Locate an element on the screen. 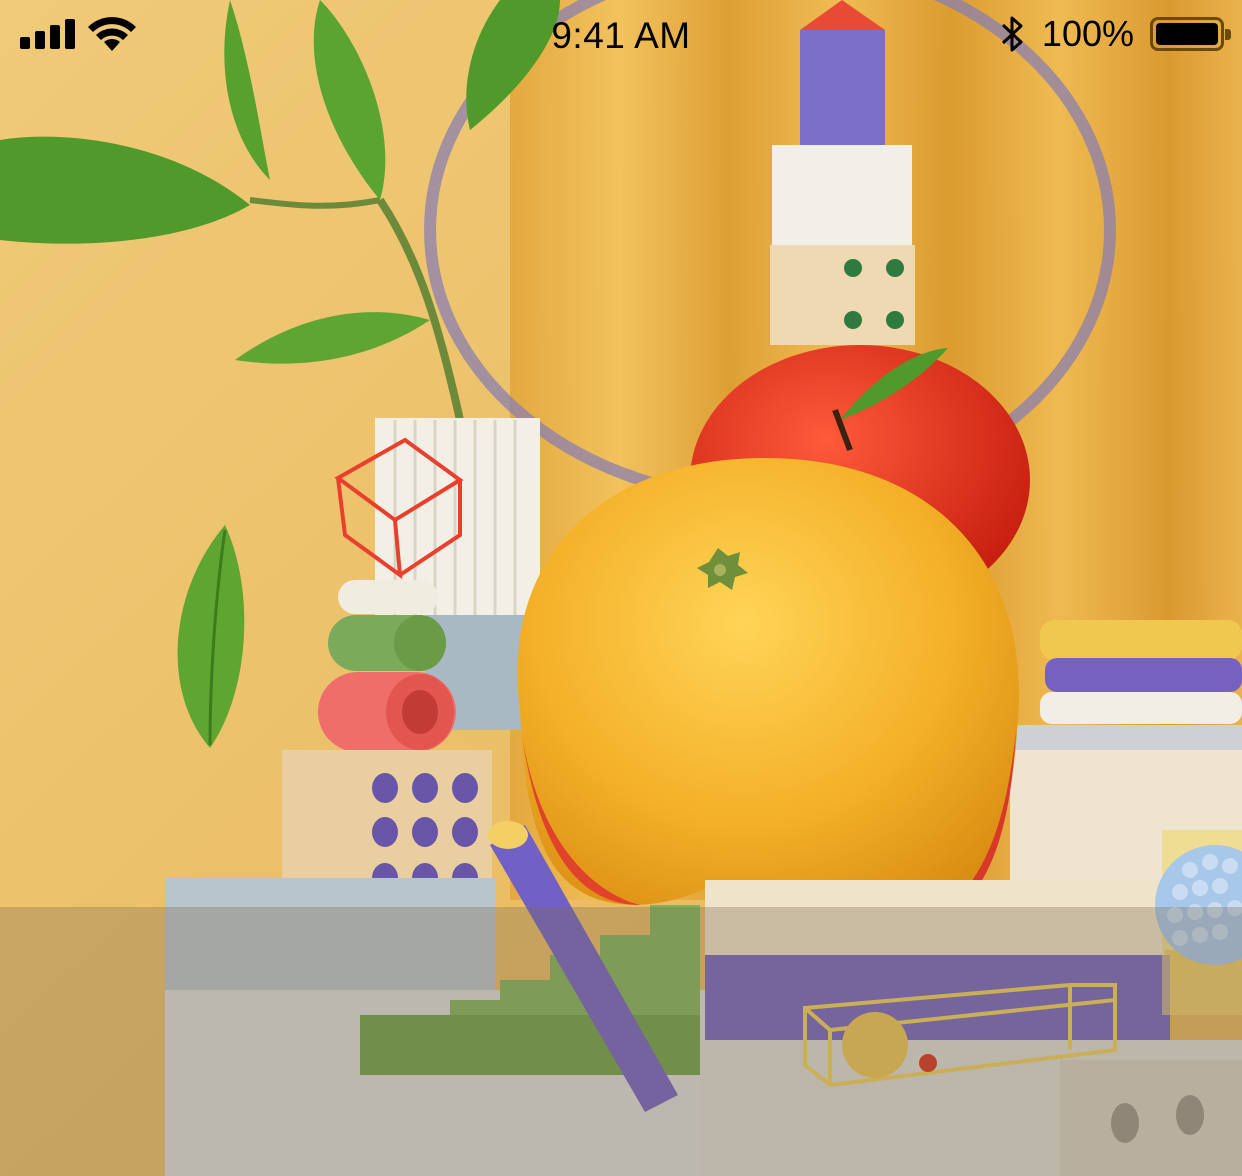  battery-percentage: 100% is located at coordinates (1087, 33).